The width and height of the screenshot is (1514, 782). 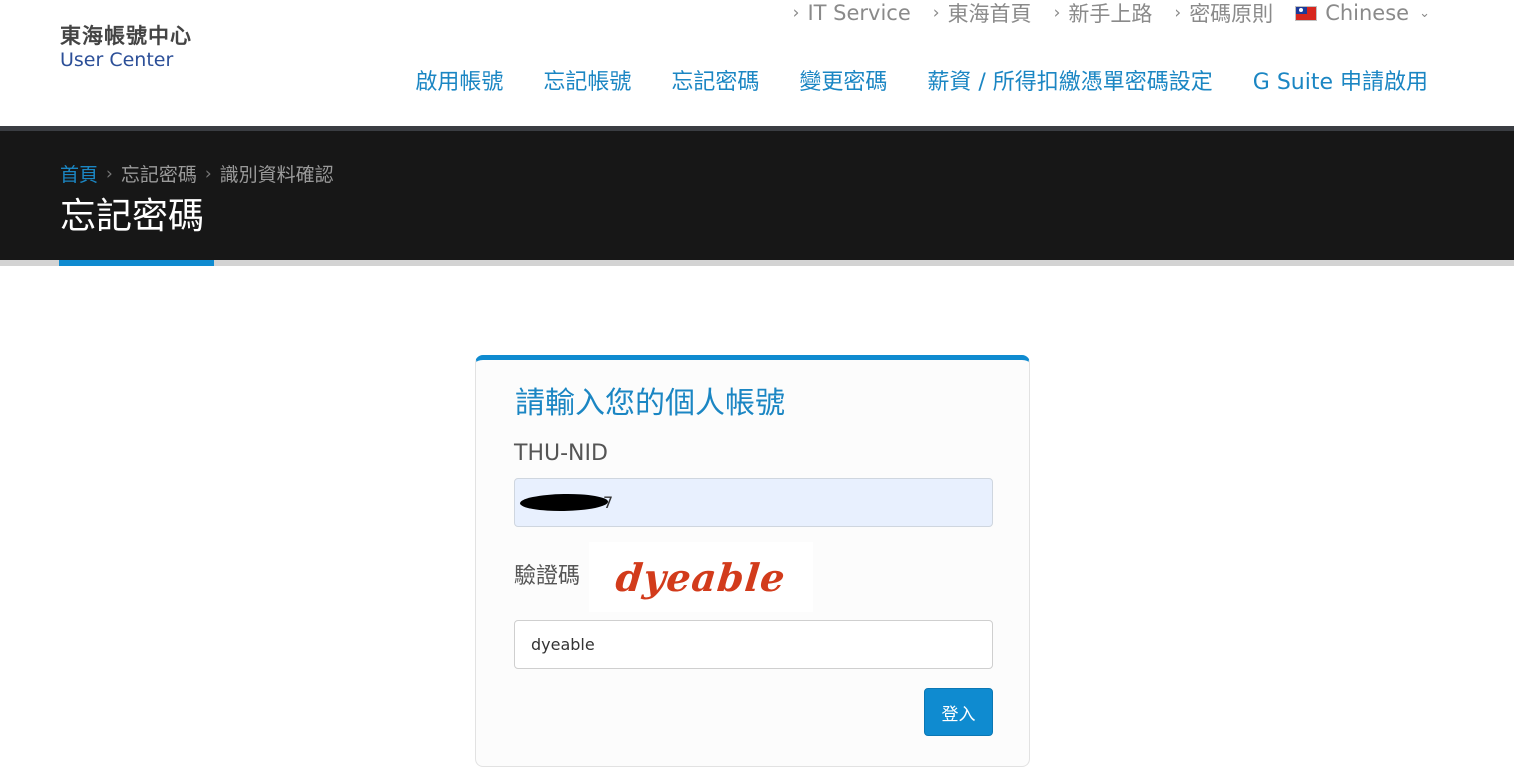 I want to click on login-button: 登入, so click(x=958, y=712).